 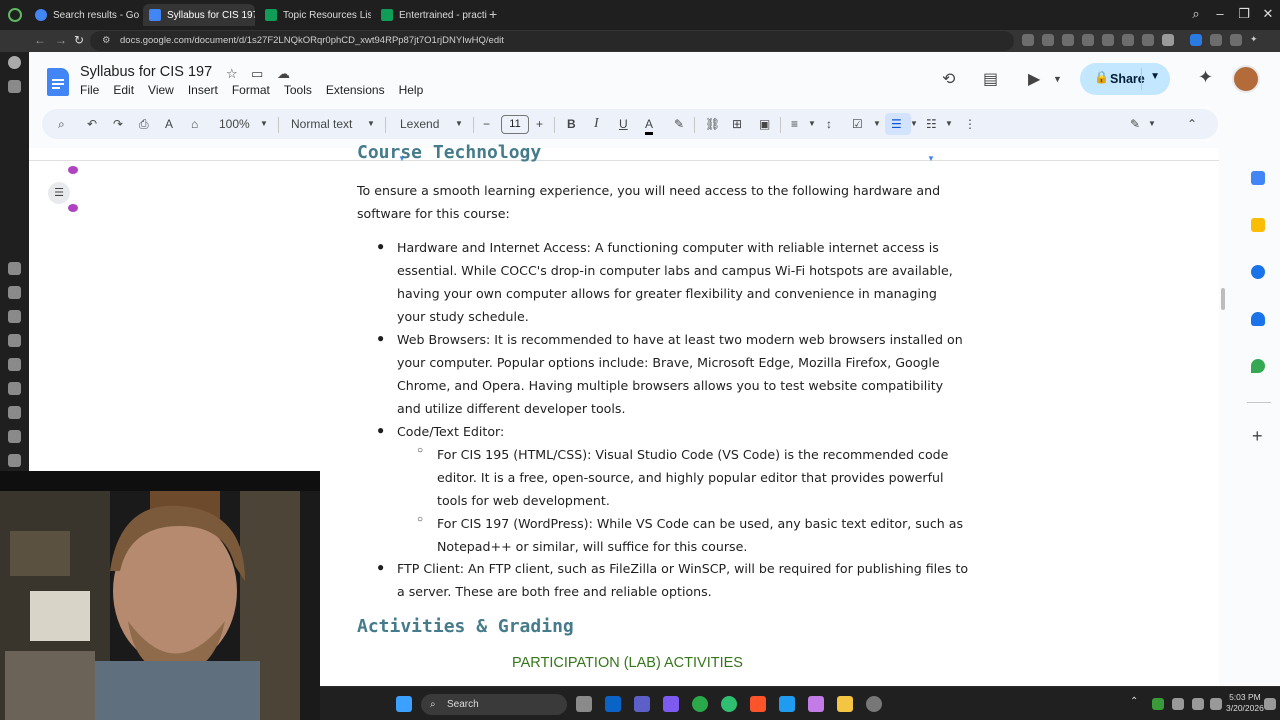 What do you see at coordinates (794, 124) in the screenshot?
I see `align-icon: ≡` at bounding box center [794, 124].